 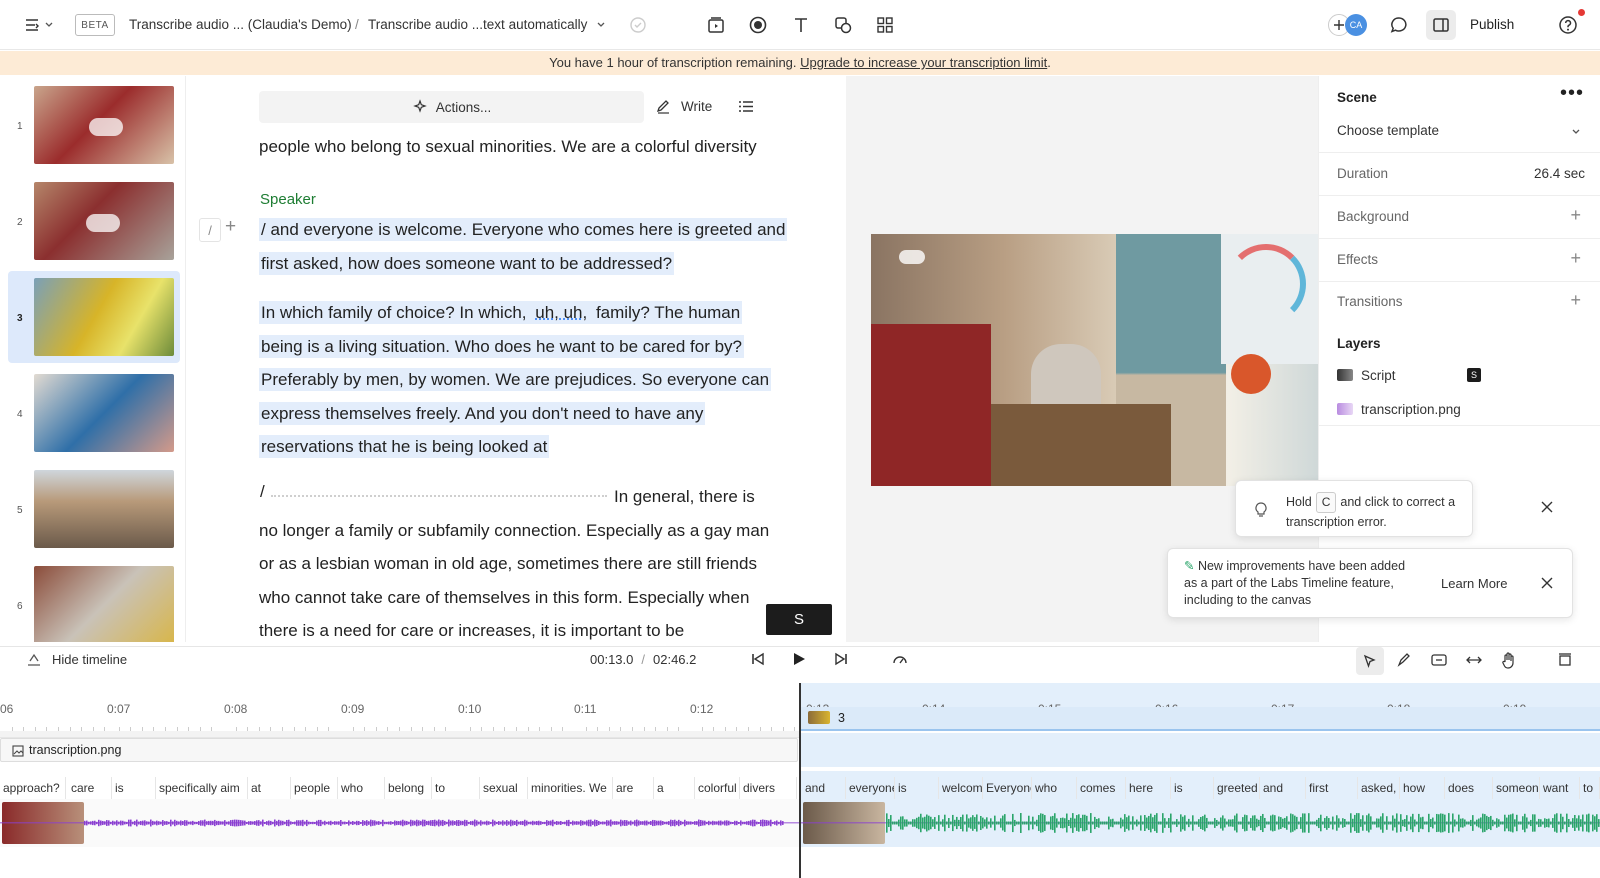 What do you see at coordinates (758, 25) in the screenshot?
I see `record-icon` at bounding box center [758, 25].